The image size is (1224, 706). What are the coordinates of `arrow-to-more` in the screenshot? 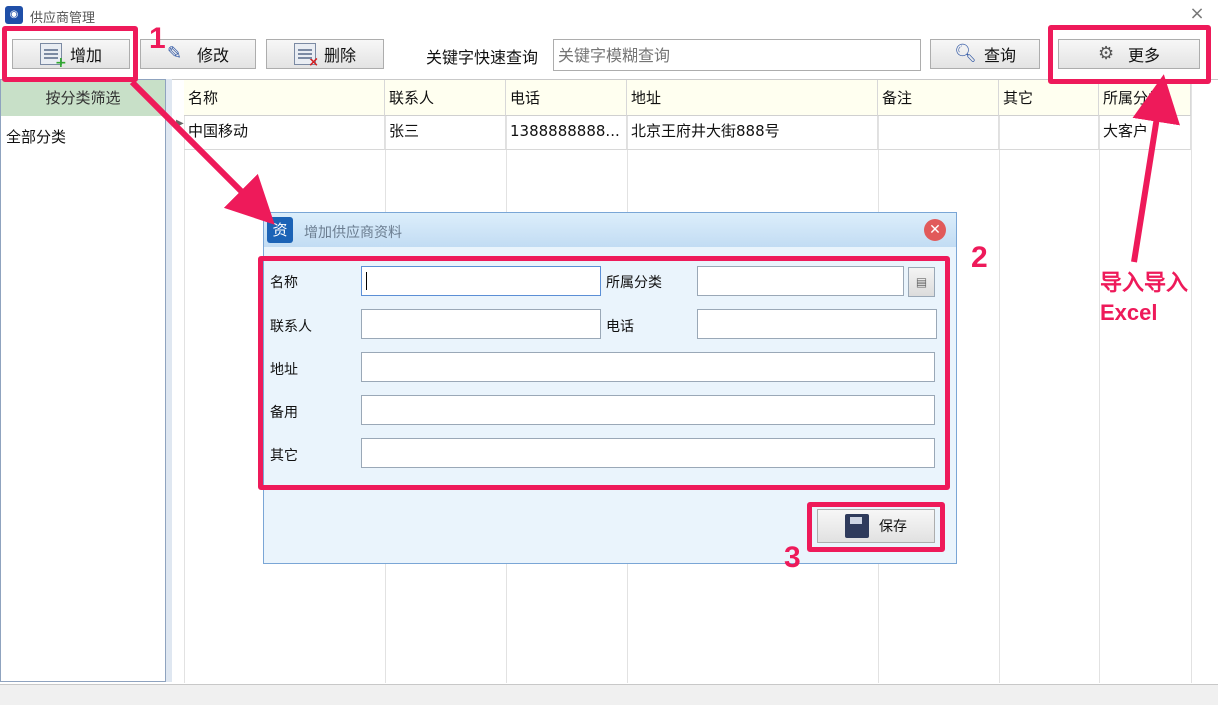 It's located at (1155, 168).